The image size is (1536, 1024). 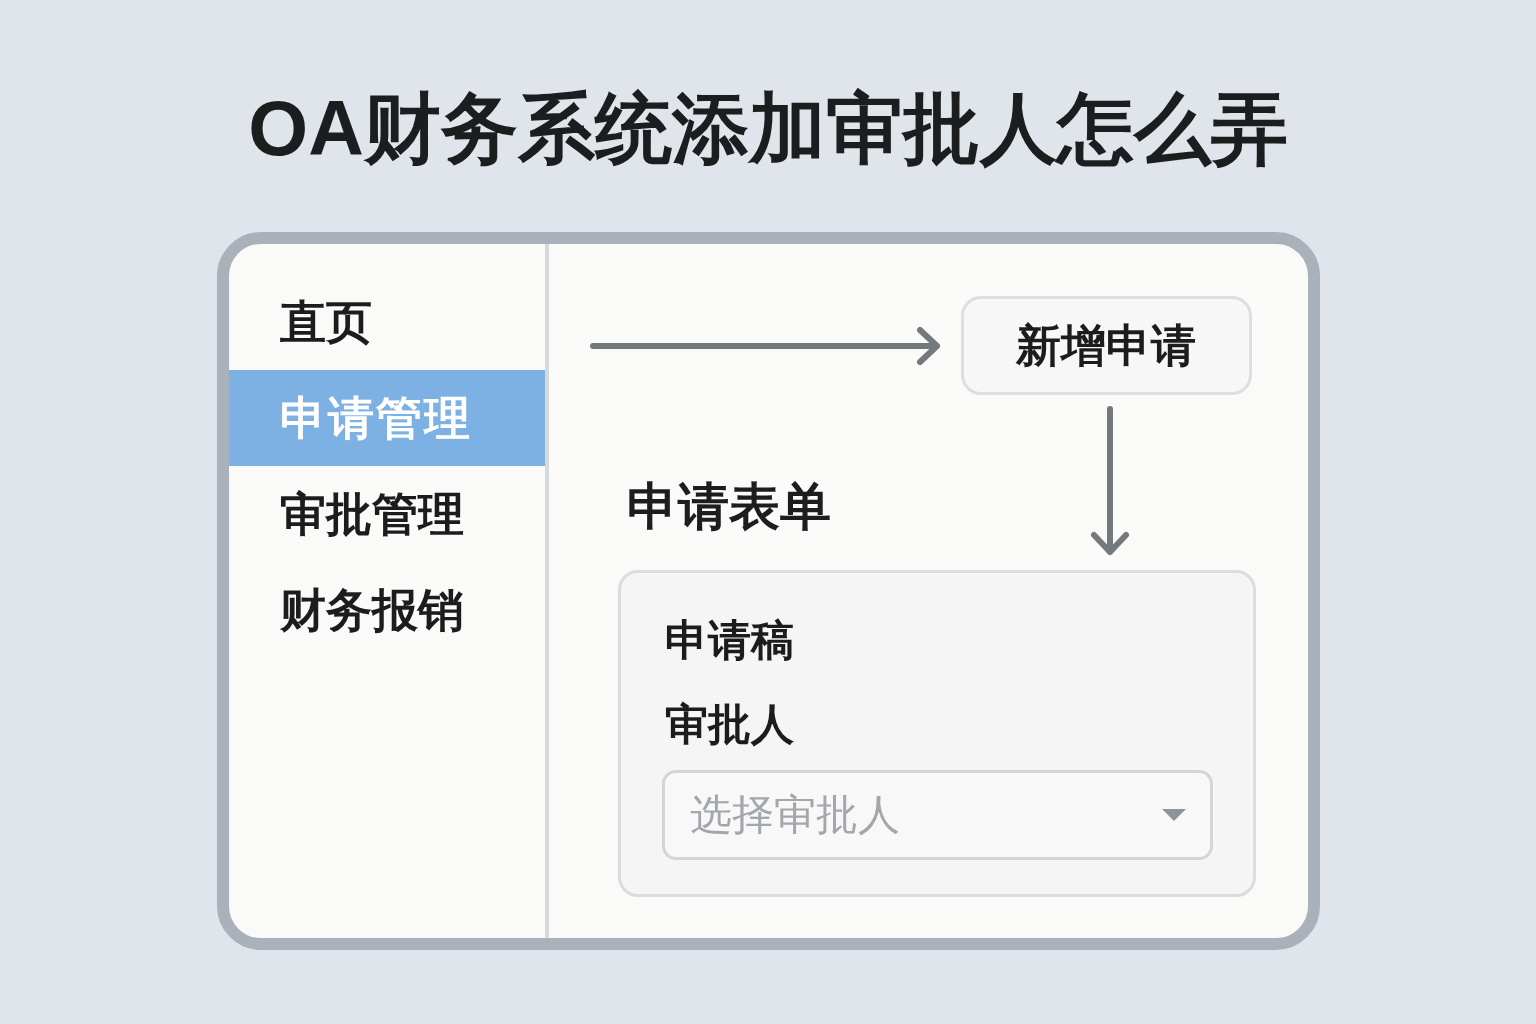 I want to click on draft-label: 申请稿, so click(x=729, y=640).